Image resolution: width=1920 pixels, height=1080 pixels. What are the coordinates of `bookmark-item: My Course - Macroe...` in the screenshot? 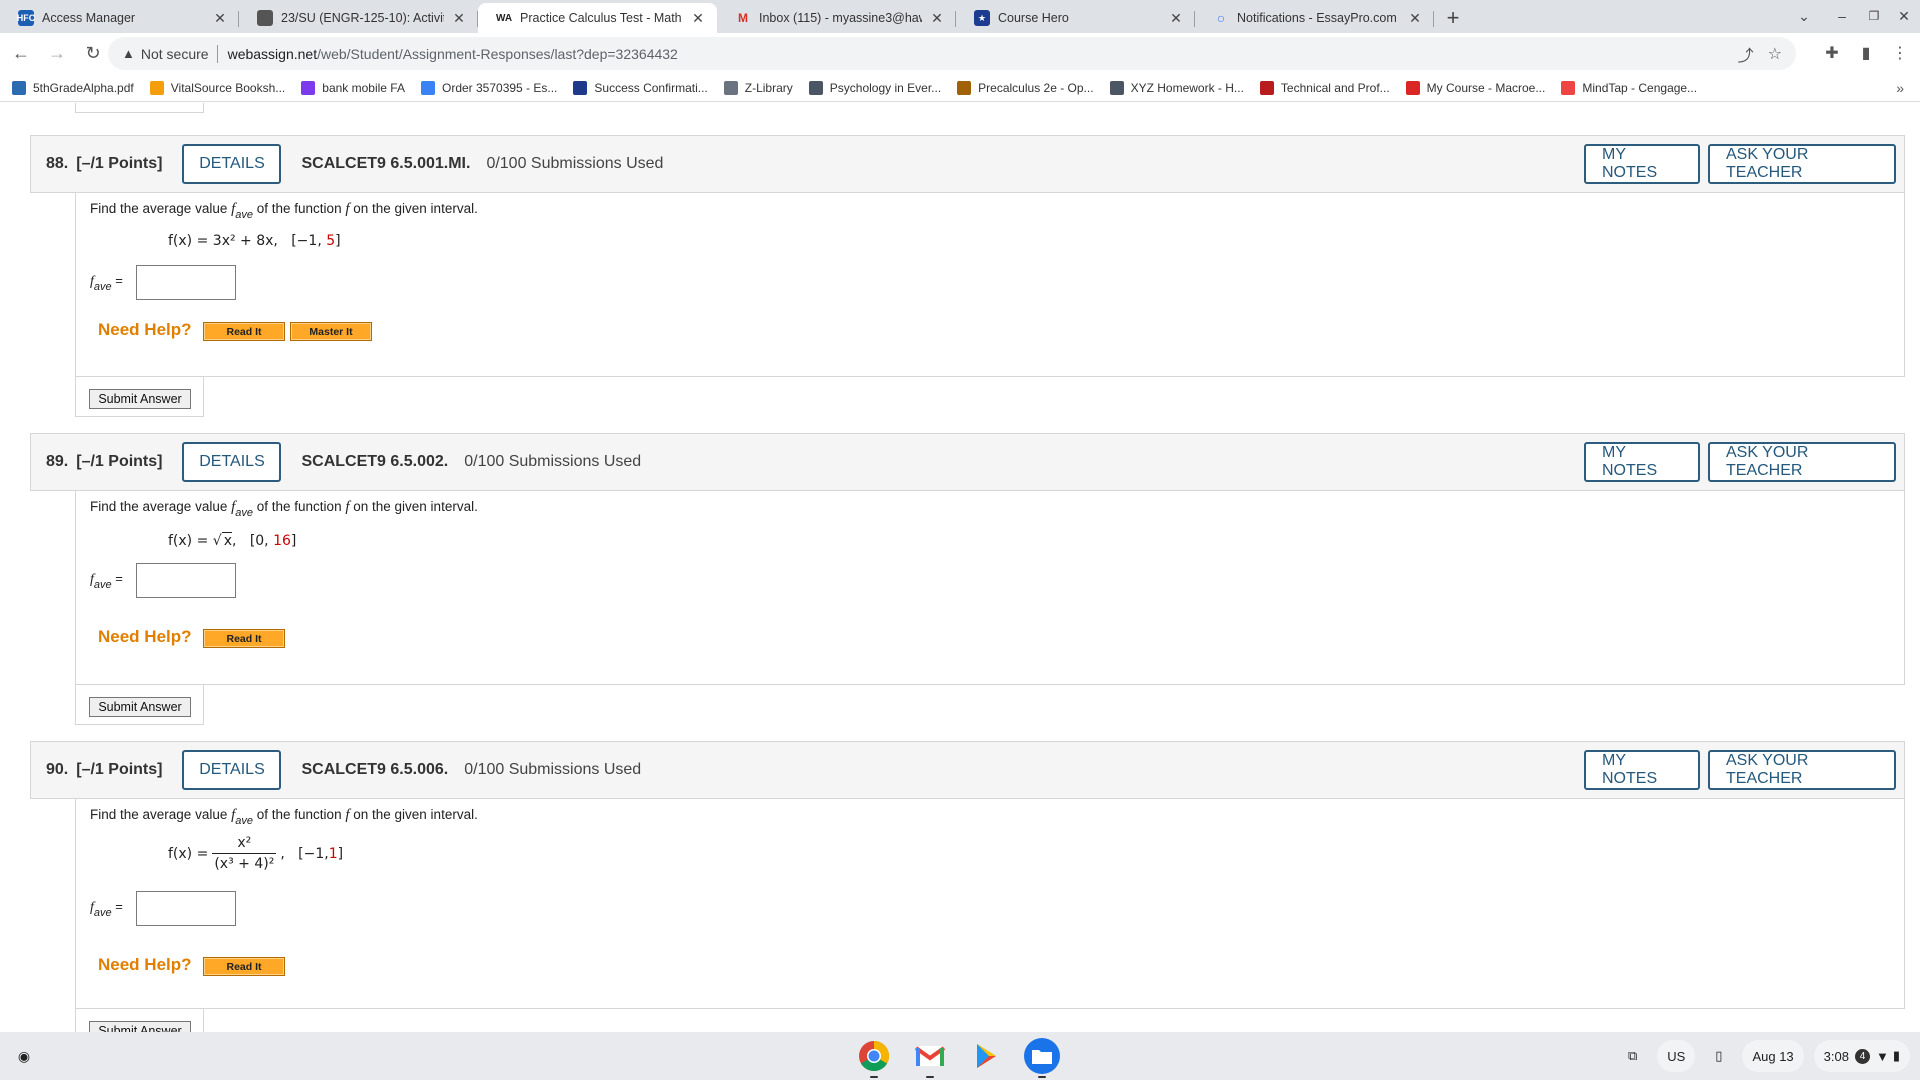 It's located at (1475, 87).